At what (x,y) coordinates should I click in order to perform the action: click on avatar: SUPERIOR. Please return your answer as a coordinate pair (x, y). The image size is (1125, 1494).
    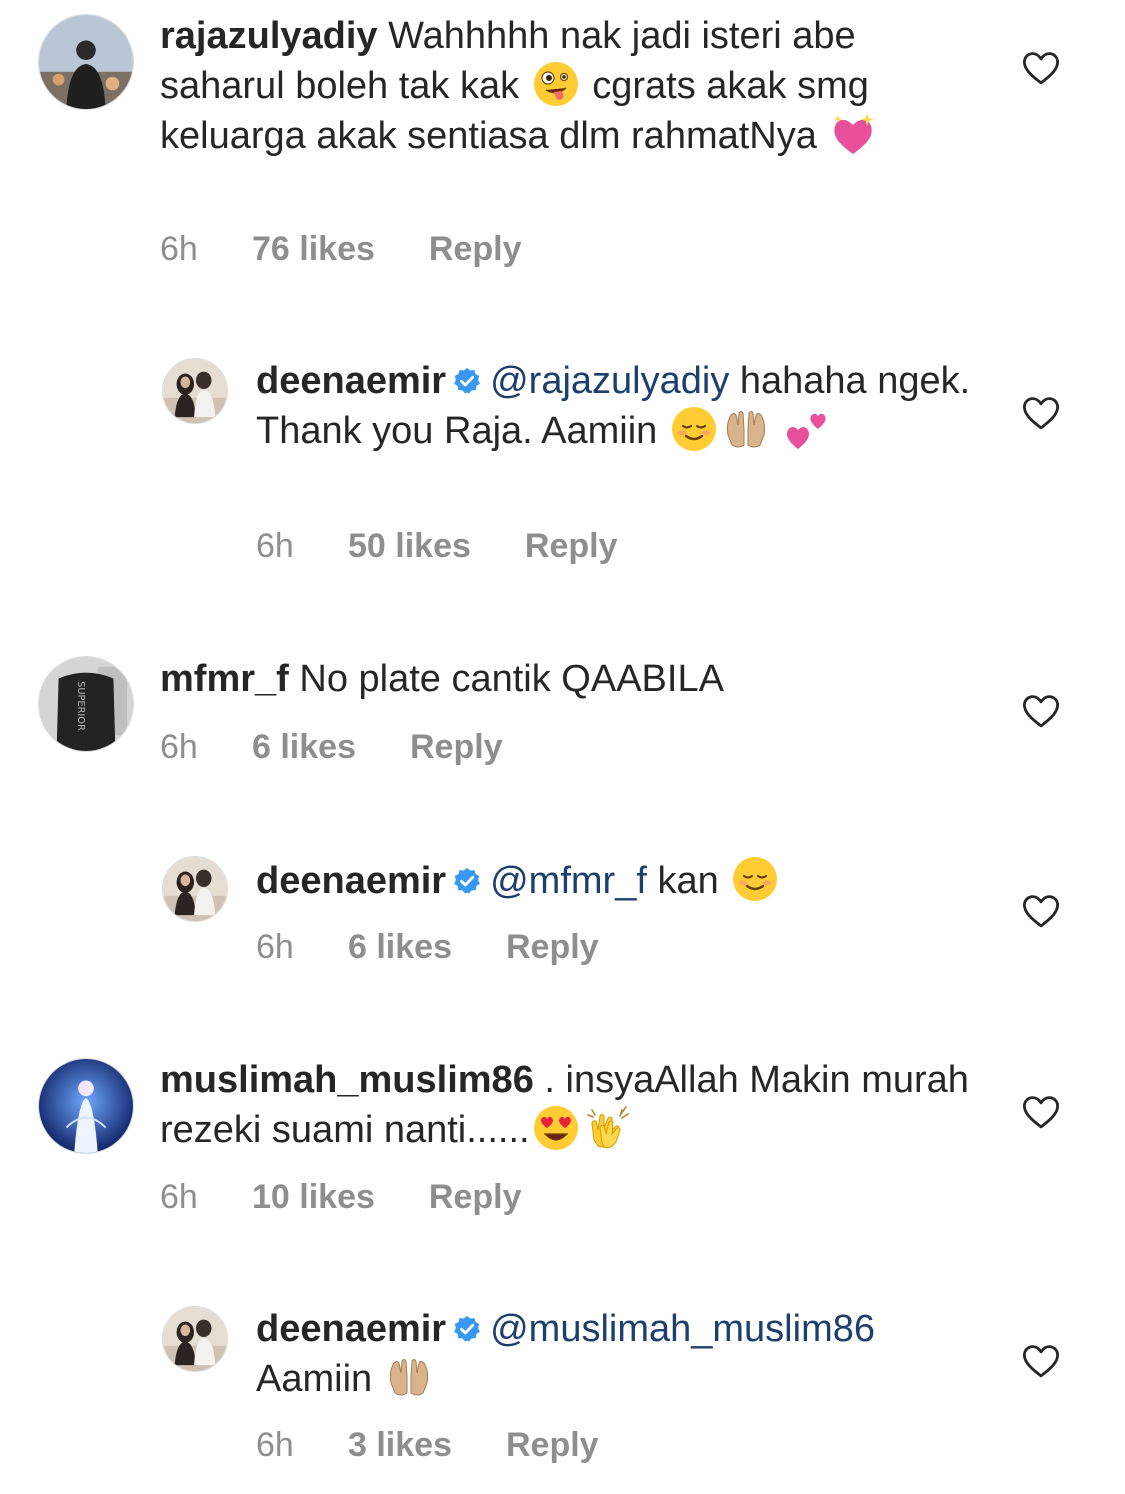
    Looking at the image, I should click on (86, 704).